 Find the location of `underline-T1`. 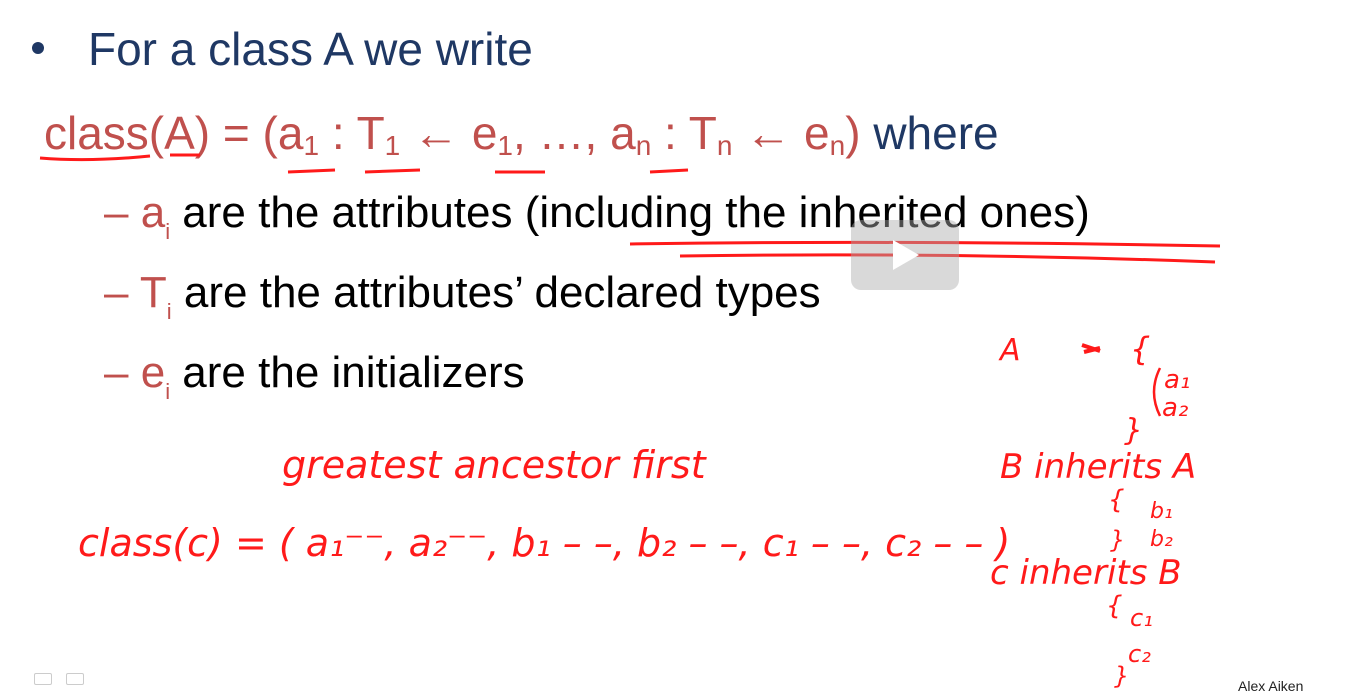

underline-T1 is located at coordinates (392, 171).